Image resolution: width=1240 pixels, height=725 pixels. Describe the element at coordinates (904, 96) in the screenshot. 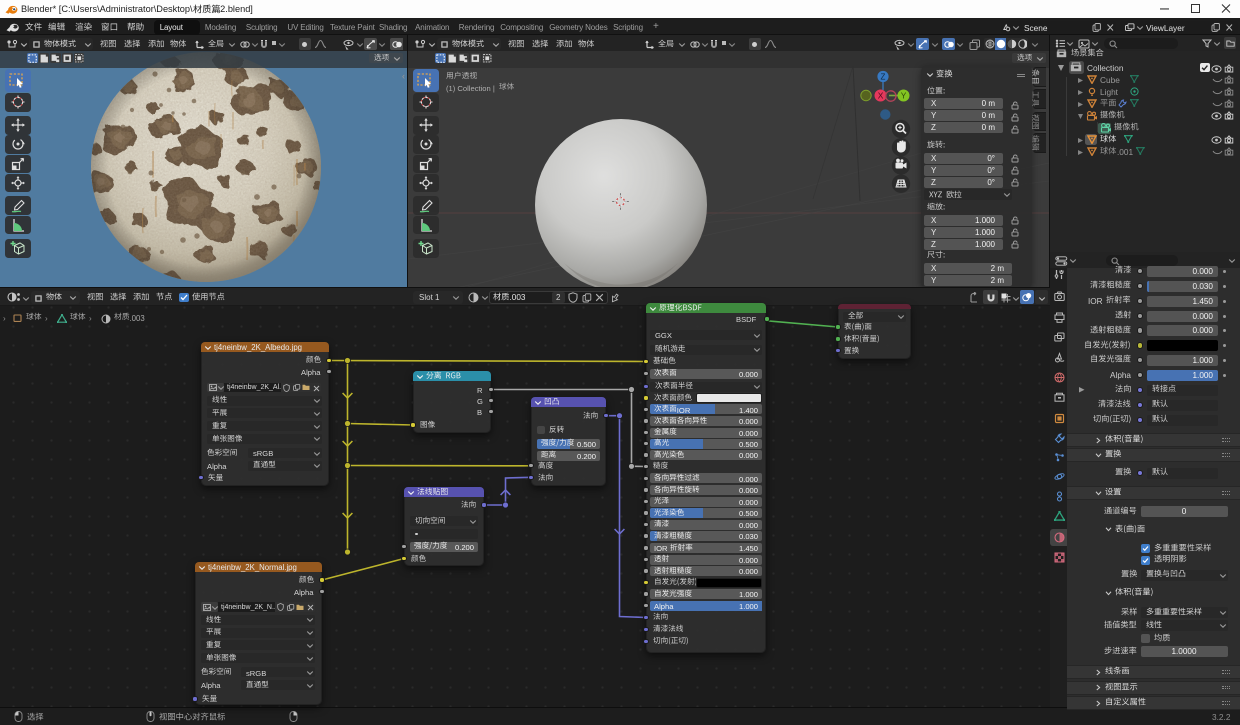

I see `svg-text: Y` at that location.